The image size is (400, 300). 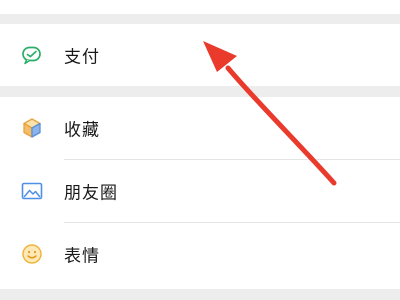 What do you see at coordinates (32, 191) in the screenshot?
I see `moments-picture-icon` at bounding box center [32, 191].